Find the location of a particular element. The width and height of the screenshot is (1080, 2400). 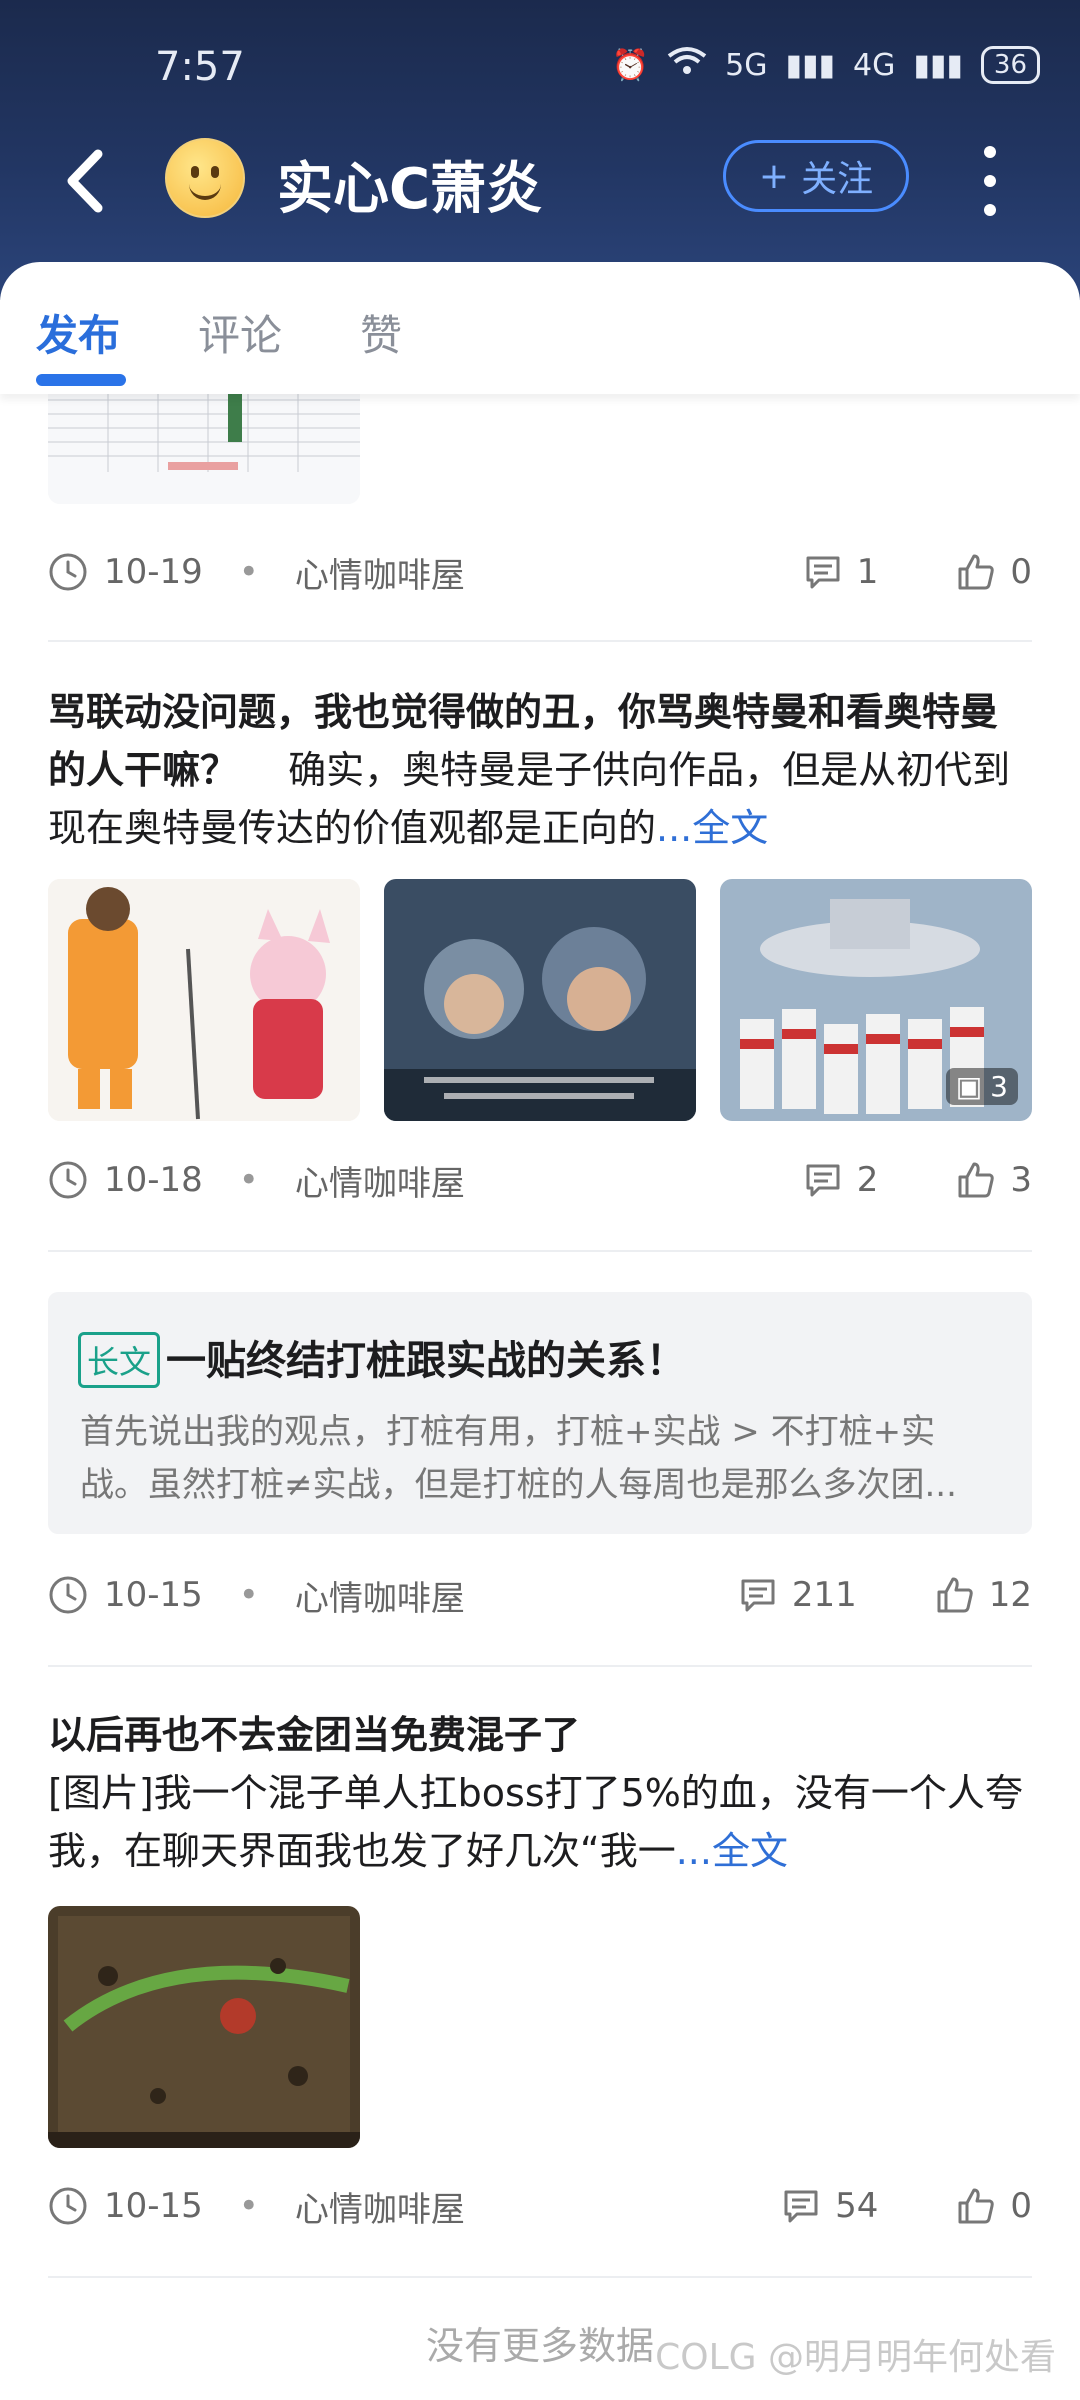

post-stats: 211 12 is located at coordinates (885, 1595).